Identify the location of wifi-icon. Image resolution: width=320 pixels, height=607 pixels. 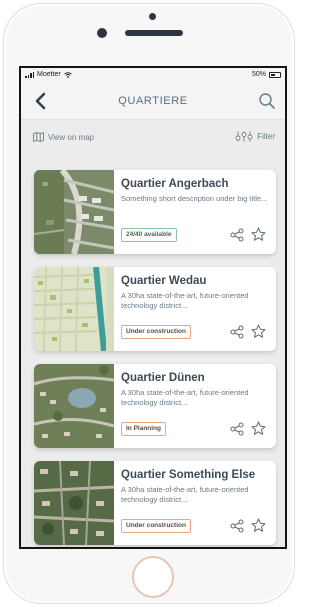
(67, 74).